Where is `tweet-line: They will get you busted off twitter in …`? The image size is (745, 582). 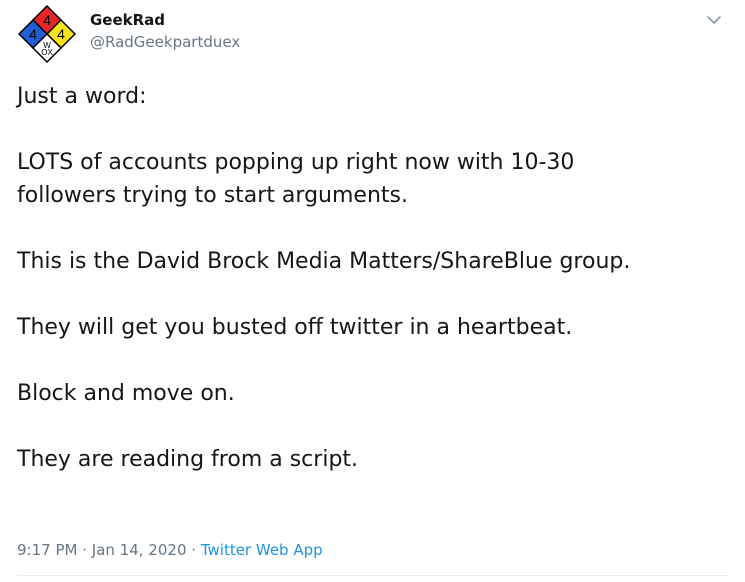
tweet-line: They will get you busted off twitter in … is located at coordinates (295, 327).